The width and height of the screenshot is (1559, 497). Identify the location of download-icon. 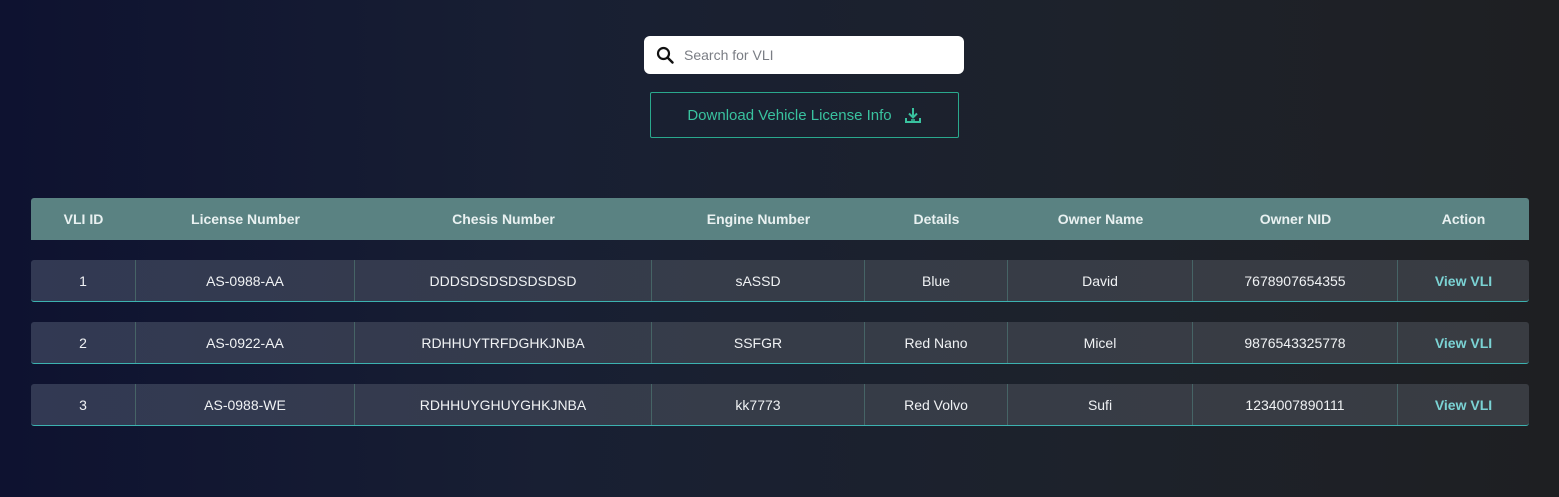
(913, 115).